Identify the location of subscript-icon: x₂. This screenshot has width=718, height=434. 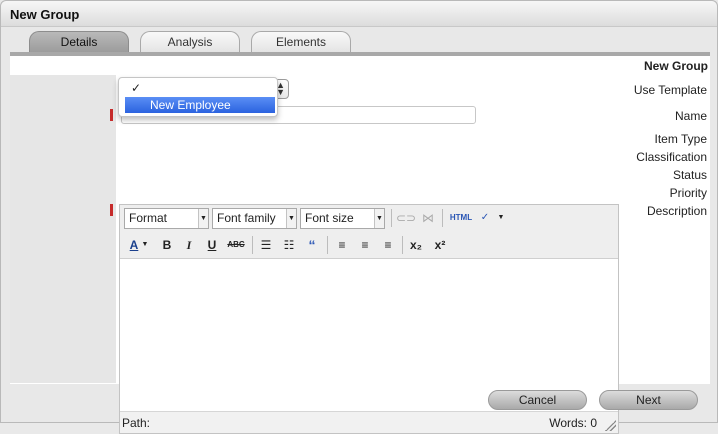
(416, 245).